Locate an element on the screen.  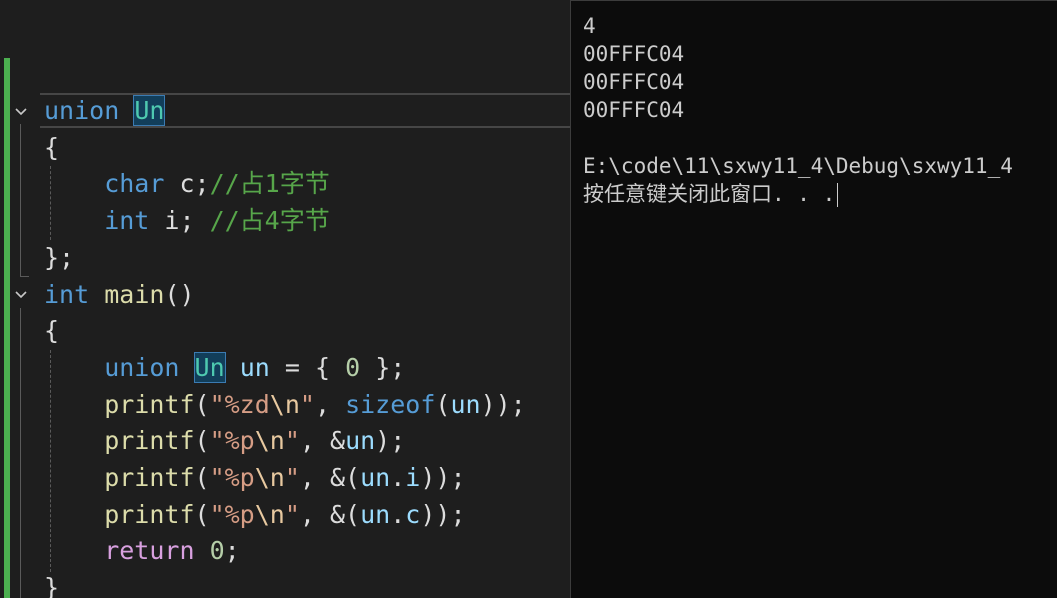
code-token: i; is located at coordinates (179, 221).